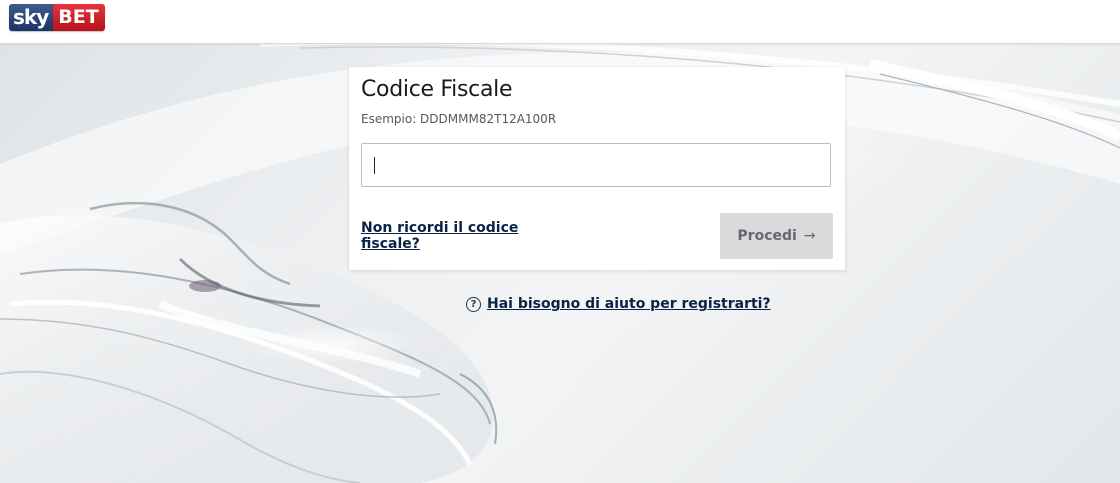  What do you see at coordinates (79, 17) in the screenshot?
I see `logo-bet-text: BET` at bounding box center [79, 17].